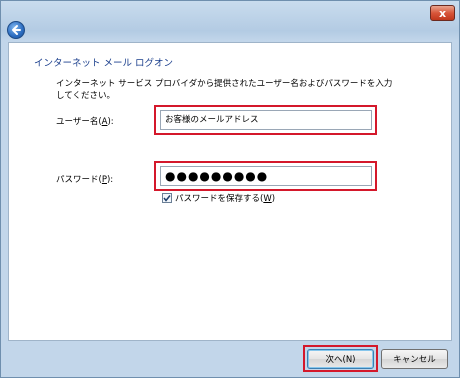 Image resolution: width=460 pixels, height=378 pixels. I want to click on username-input: お客様のメールアドレス, so click(266, 120).